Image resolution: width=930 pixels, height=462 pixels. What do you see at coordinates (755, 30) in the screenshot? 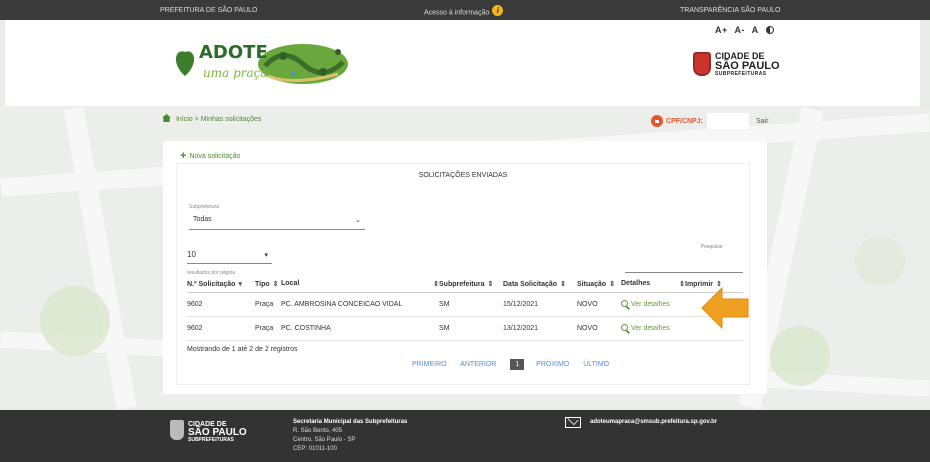
I see `font-reset-button: A` at bounding box center [755, 30].